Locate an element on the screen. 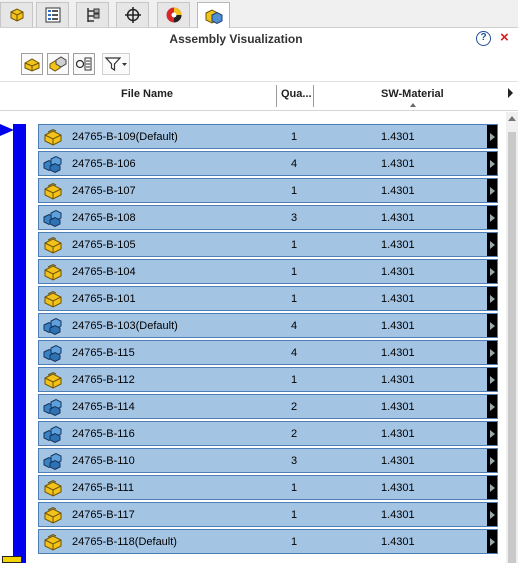  list-icon is located at coordinates (83, 64).